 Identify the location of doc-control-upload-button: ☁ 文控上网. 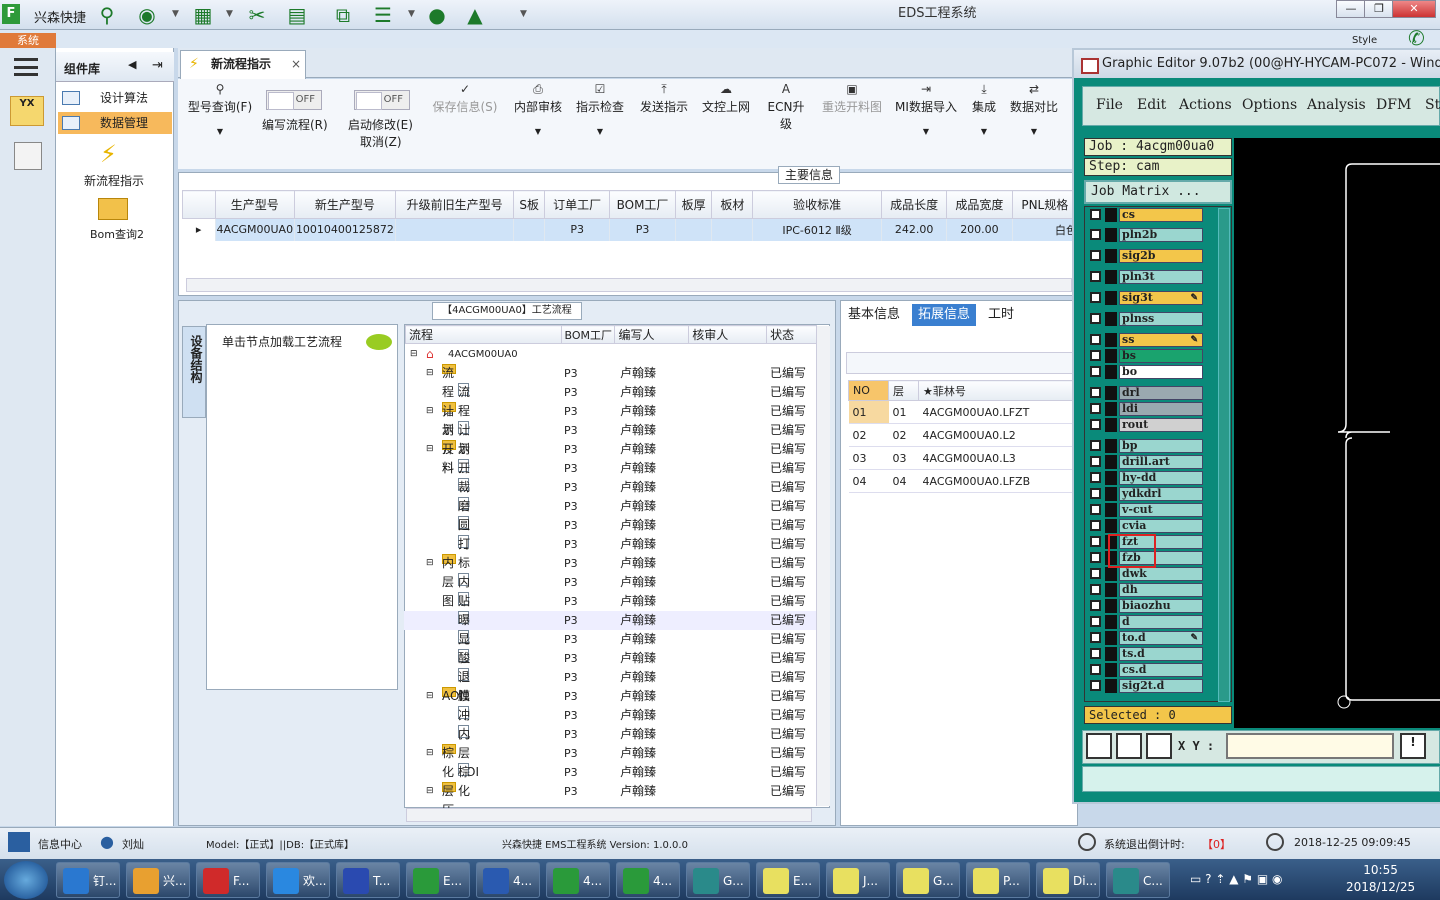
(726, 98).